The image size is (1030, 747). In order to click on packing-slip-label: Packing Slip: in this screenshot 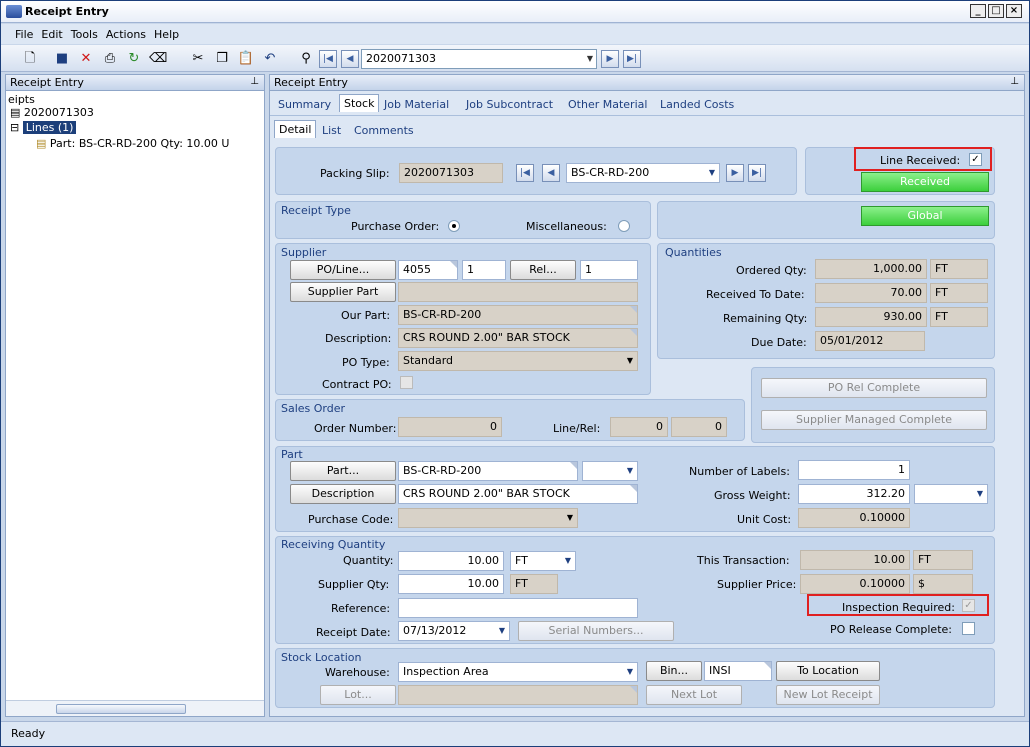, I will do `click(355, 173)`.